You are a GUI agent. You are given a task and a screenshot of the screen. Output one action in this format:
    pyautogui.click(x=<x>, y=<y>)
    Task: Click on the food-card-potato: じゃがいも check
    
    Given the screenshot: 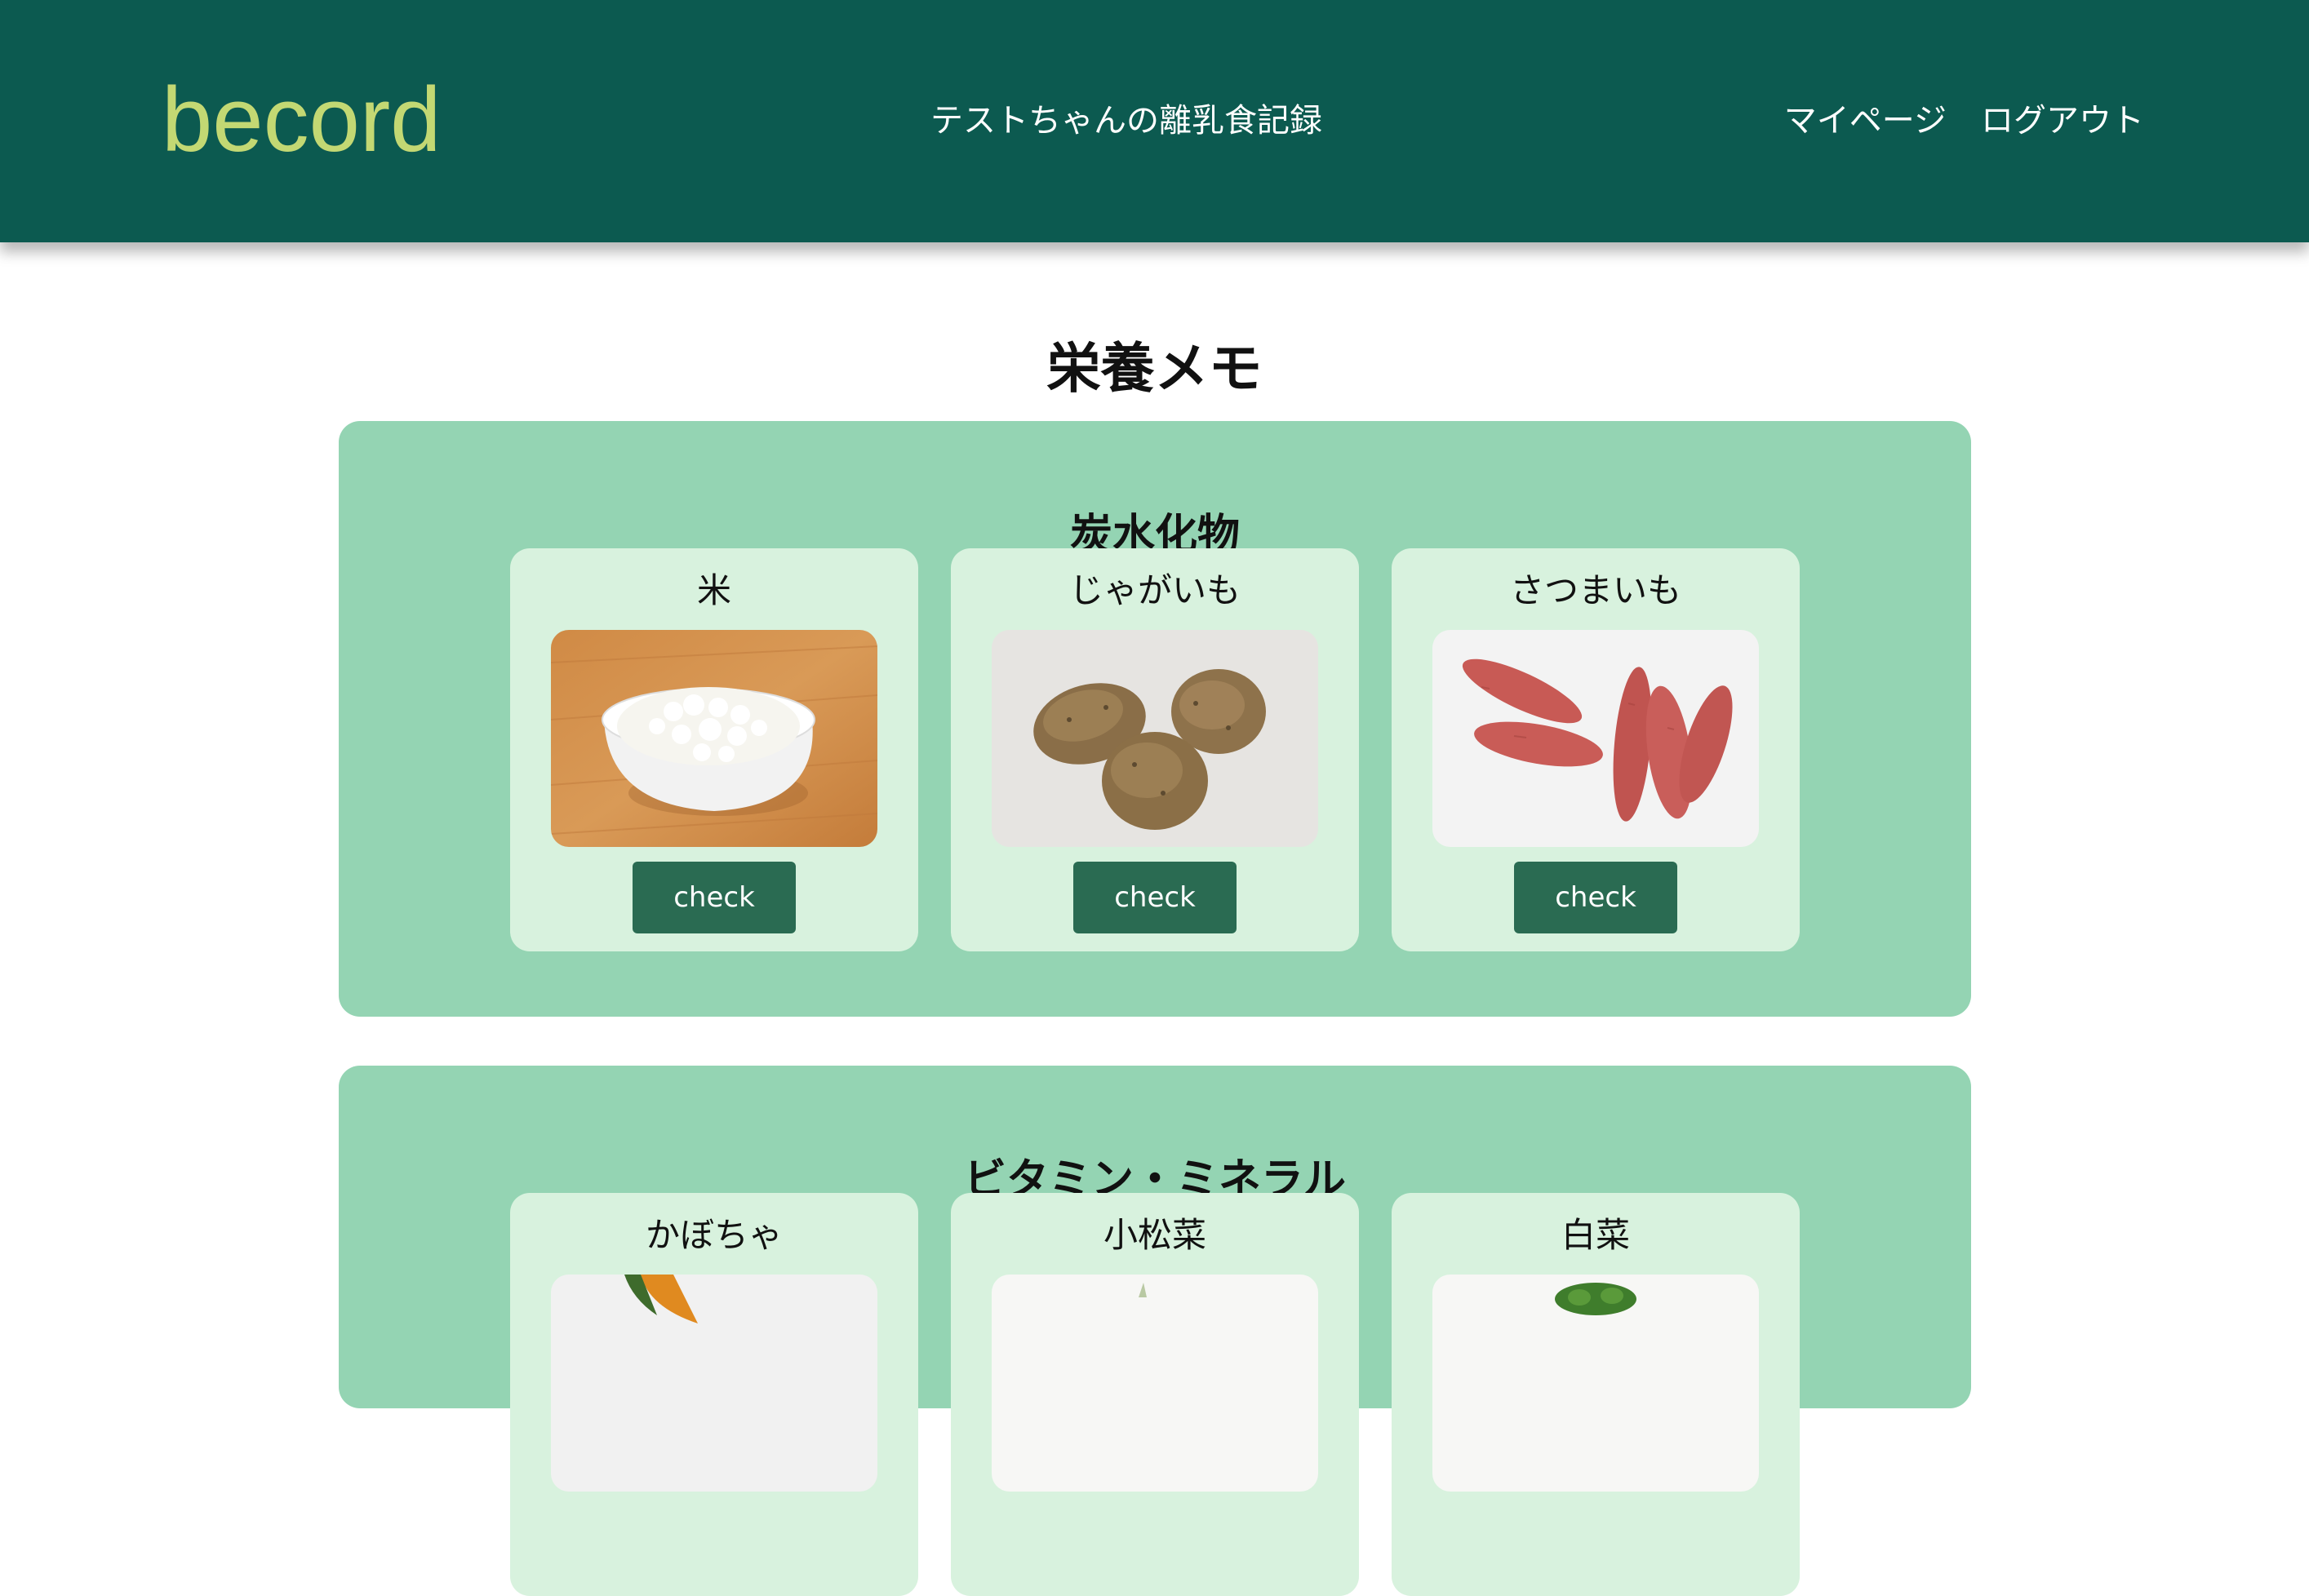 What is the action you would take?
    pyautogui.click(x=1155, y=749)
    